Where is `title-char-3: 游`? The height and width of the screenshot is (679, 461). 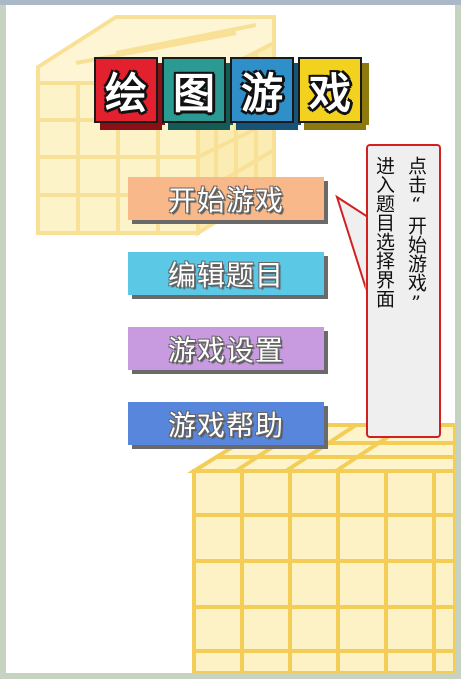 title-char-3: 游 is located at coordinates (261, 93).